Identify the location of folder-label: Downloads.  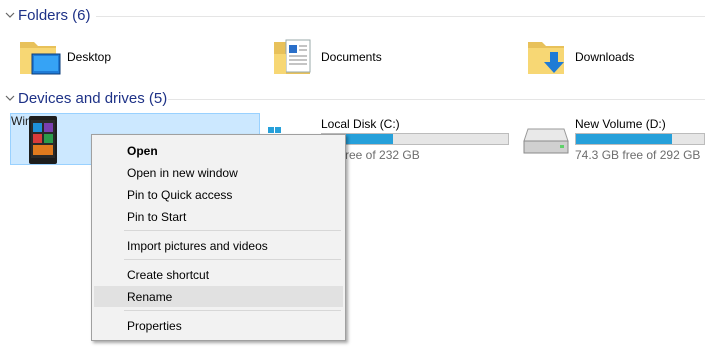
(605, 57).